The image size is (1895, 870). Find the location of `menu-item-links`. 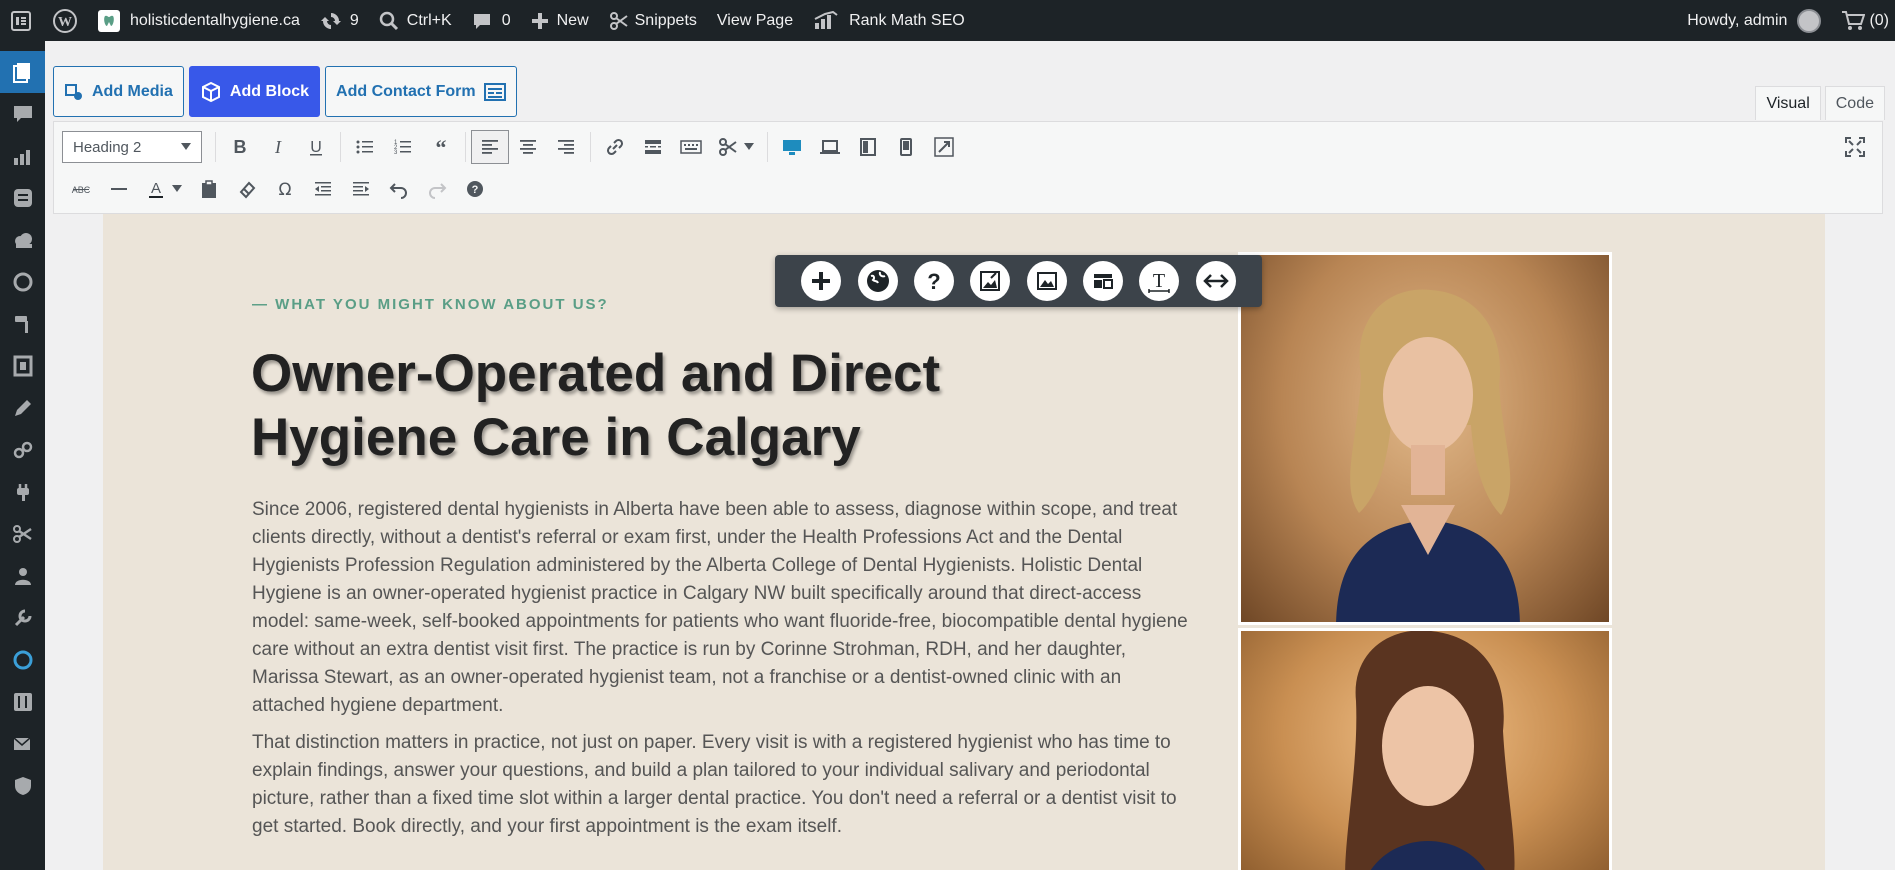

menu-item-links is located at coordinates (22, 450).